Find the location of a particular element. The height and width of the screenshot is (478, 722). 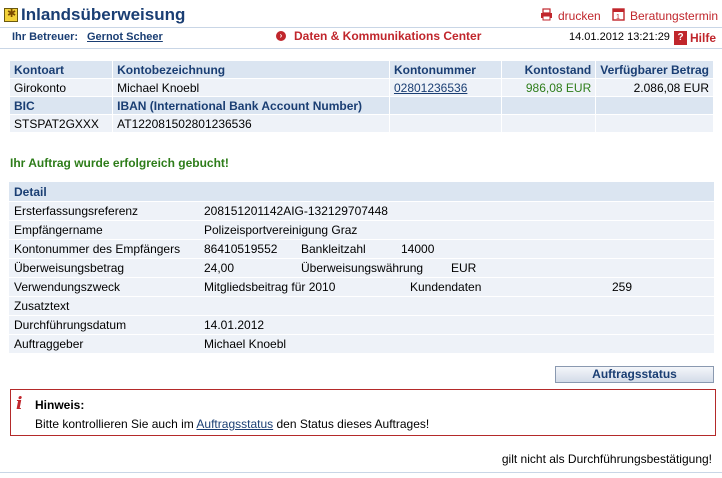

order-status-button: Auftragsstatus is located at coordinates (634, 374).